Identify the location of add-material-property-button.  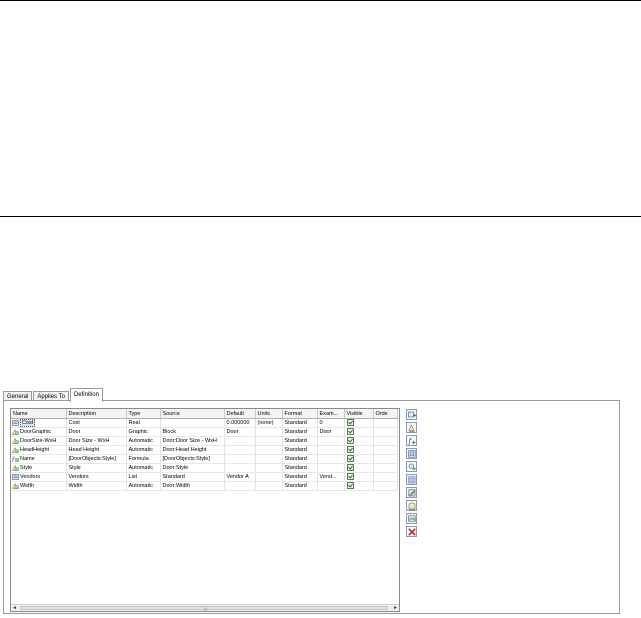
(411, 492).